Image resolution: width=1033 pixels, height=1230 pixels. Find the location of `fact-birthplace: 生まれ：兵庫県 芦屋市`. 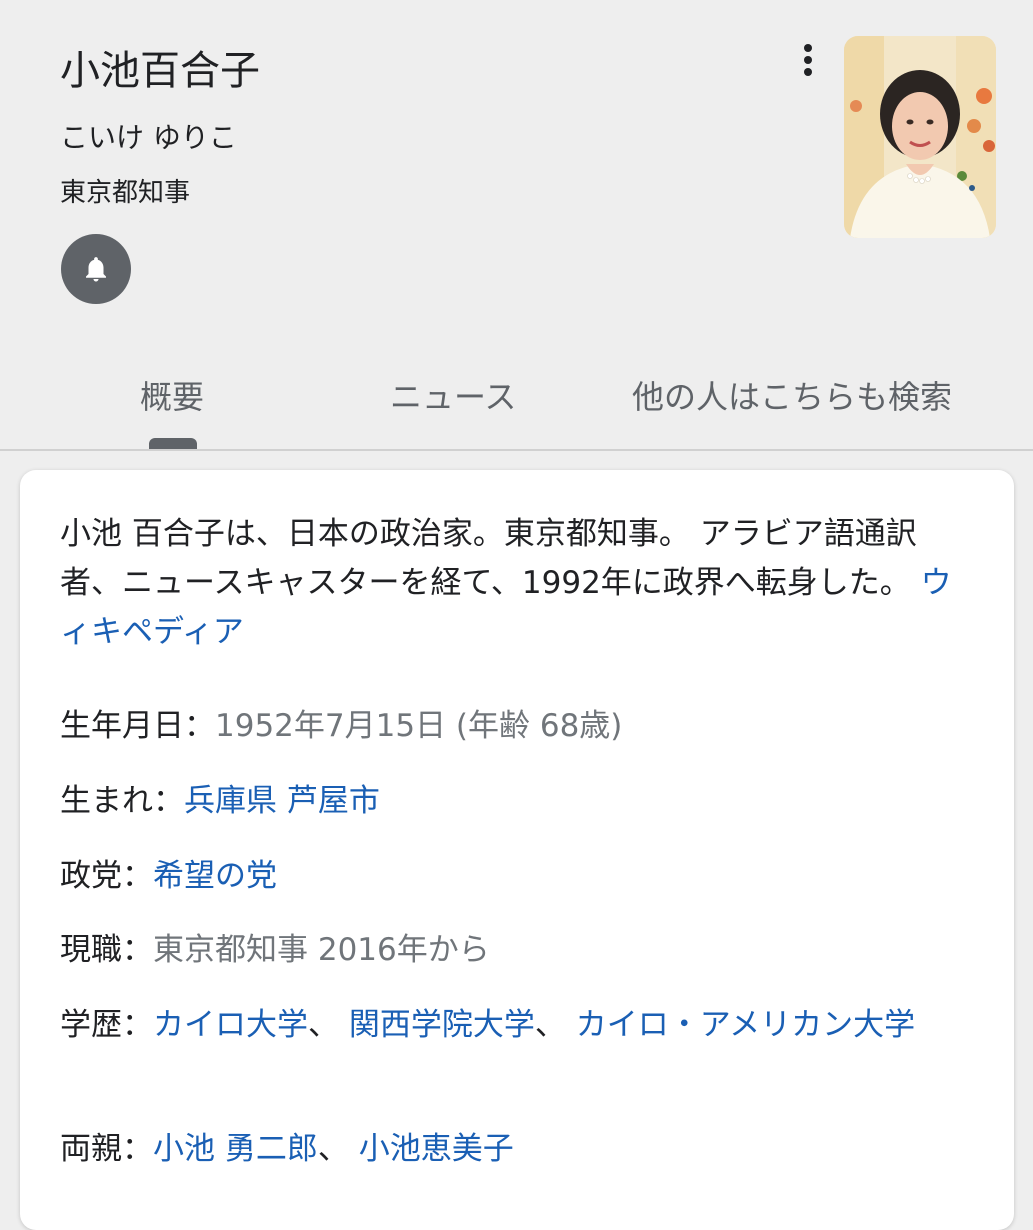

fact-birthplace: 生まれ：兵庫県 芦屋市 is located at coordinates (515, 801).